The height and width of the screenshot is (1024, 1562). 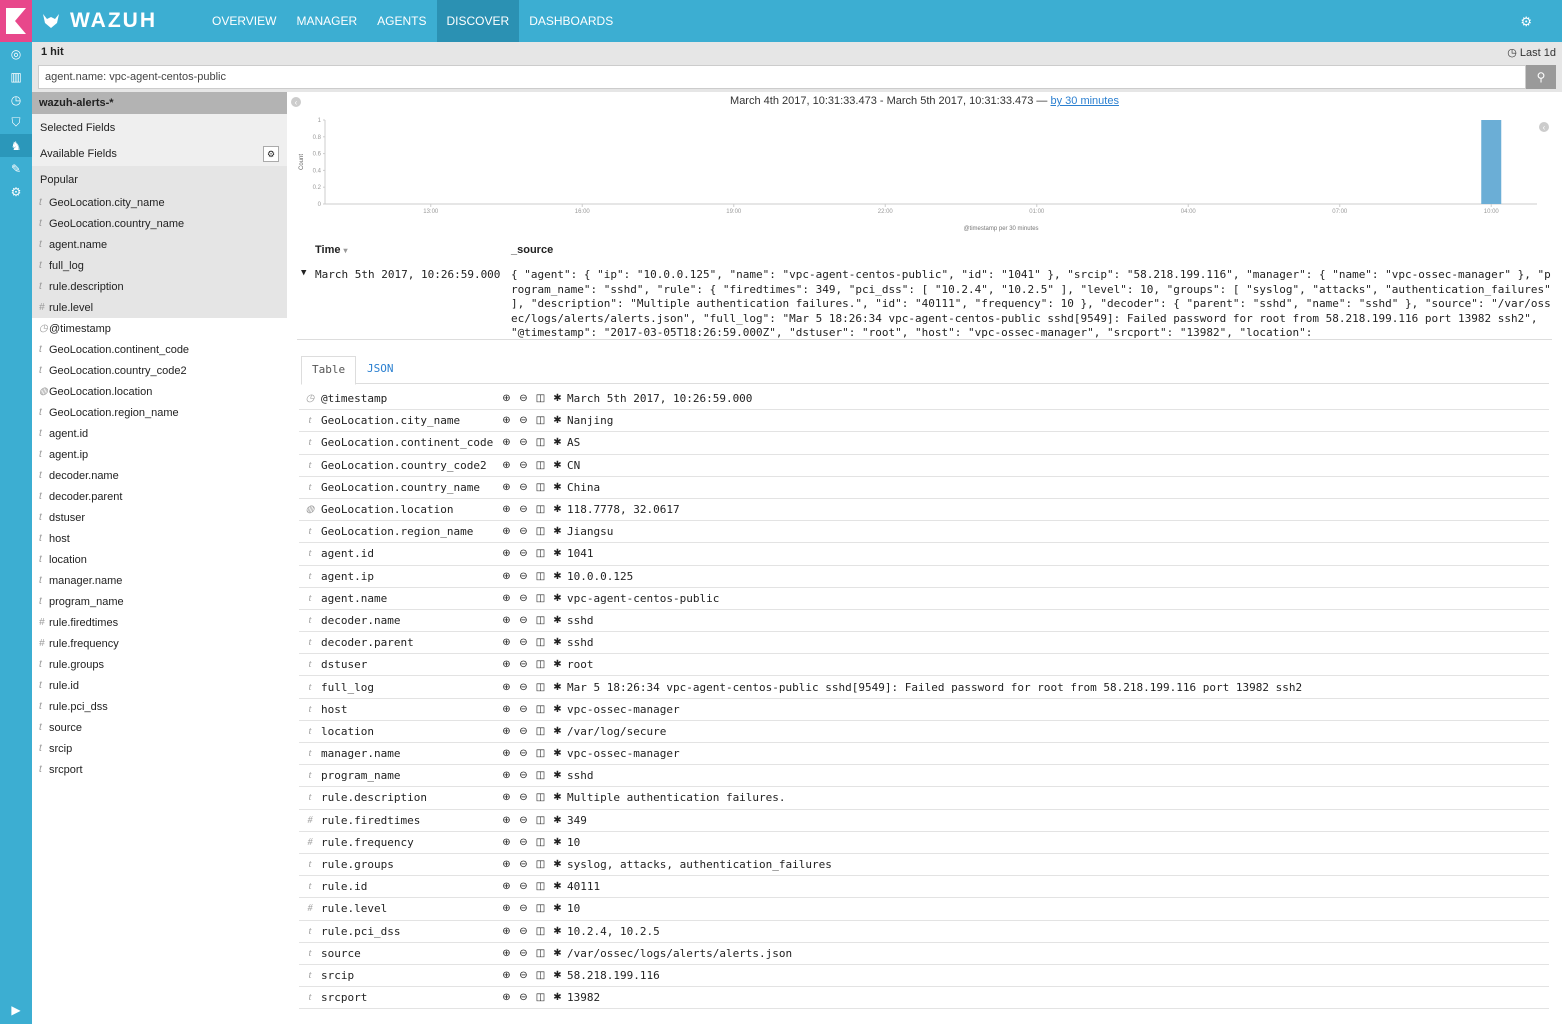 I want to click on sidebar-field-item: t location, so click(x=159, y=559).